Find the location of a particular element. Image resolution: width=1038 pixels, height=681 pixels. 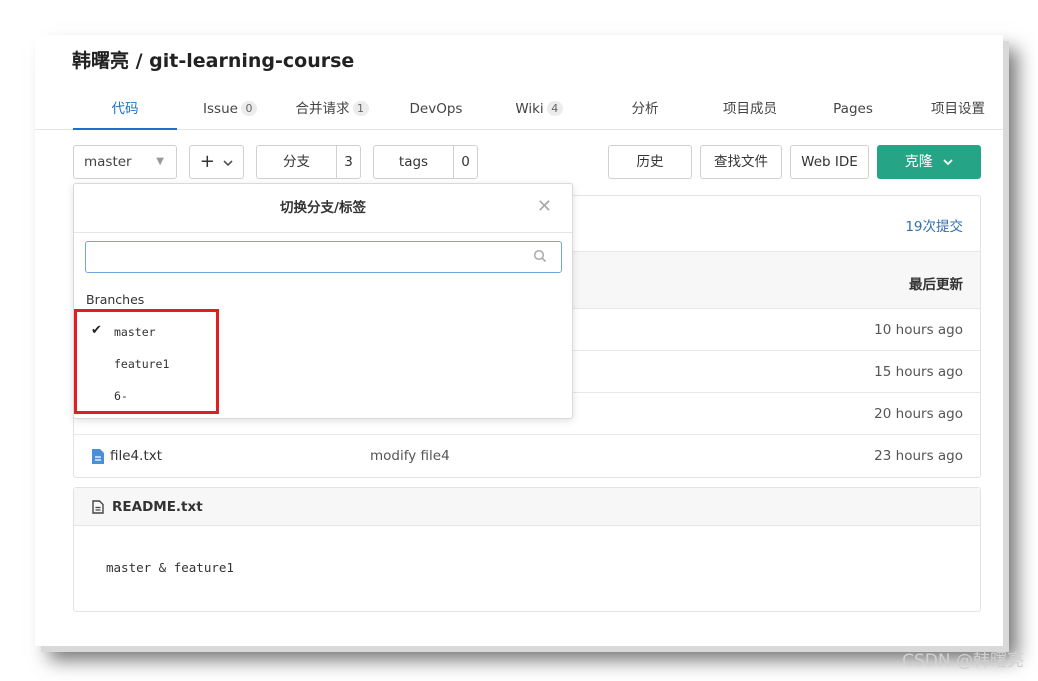

tags-count: 0 is located at coordinates (465, 162).